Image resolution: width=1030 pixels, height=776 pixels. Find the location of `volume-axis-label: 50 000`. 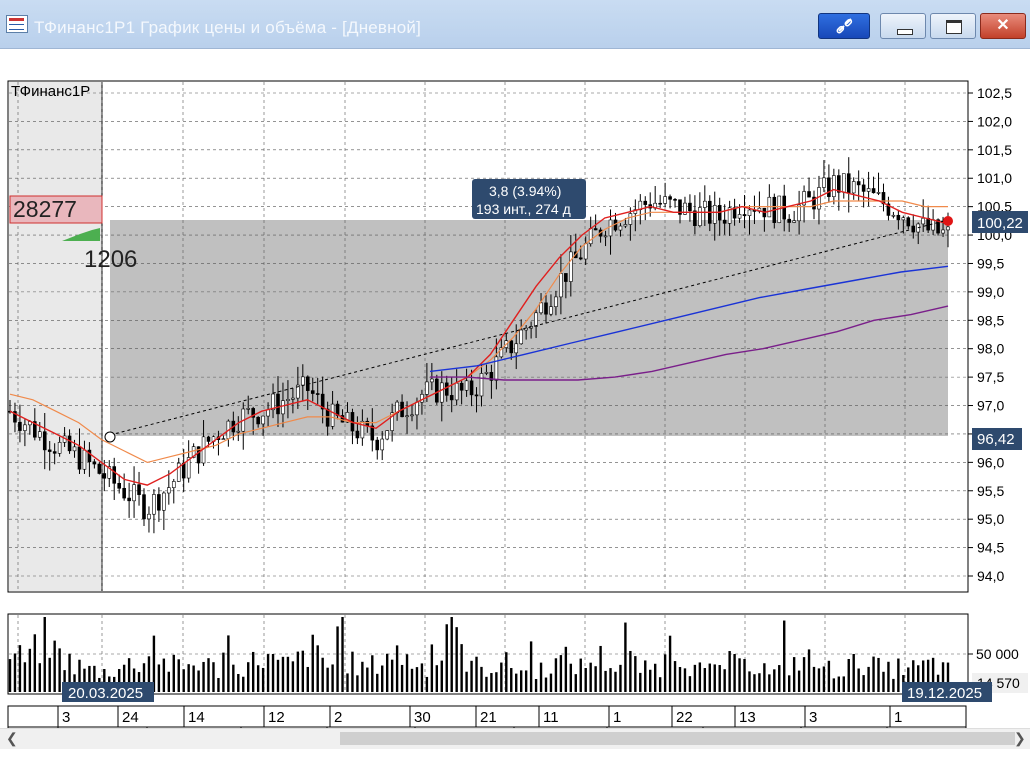

volume-axis-label: 50 000 is located at coordinates (997, 654).